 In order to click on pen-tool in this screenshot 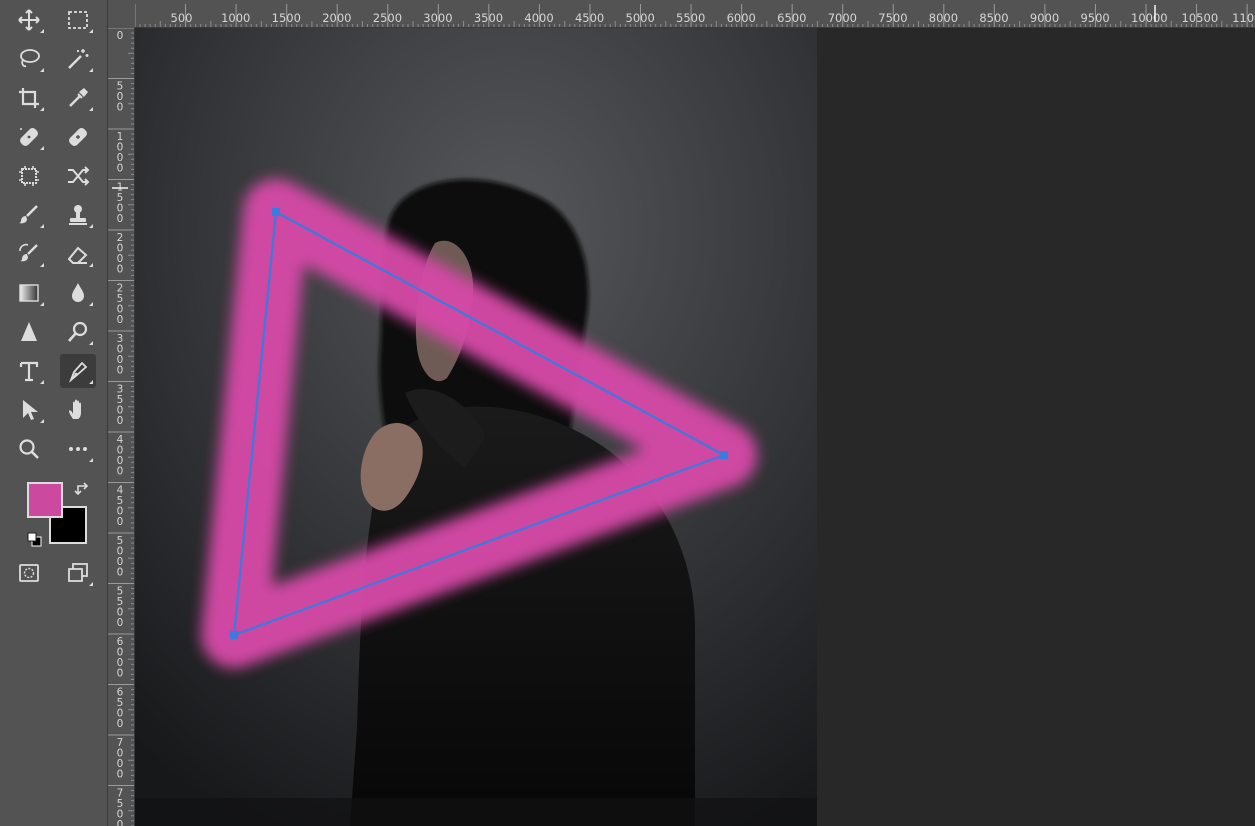, I will do `click(78, 371)`.